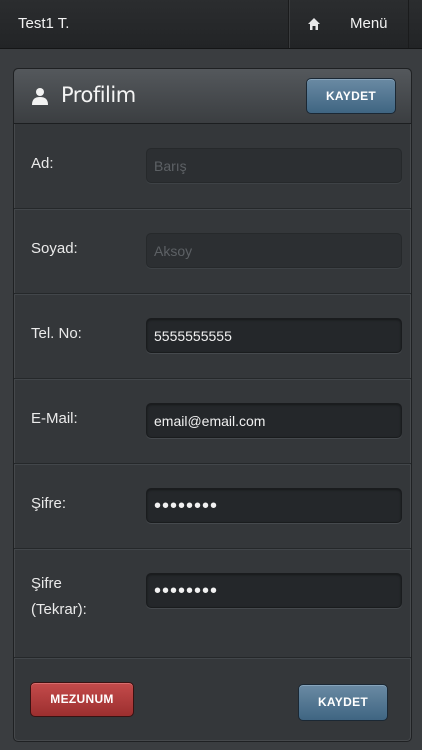 Image resolution: width=422 pixels, height=750 pixels. I want to click on row-email: E-Mail: email@email.com, so click(212, 421).